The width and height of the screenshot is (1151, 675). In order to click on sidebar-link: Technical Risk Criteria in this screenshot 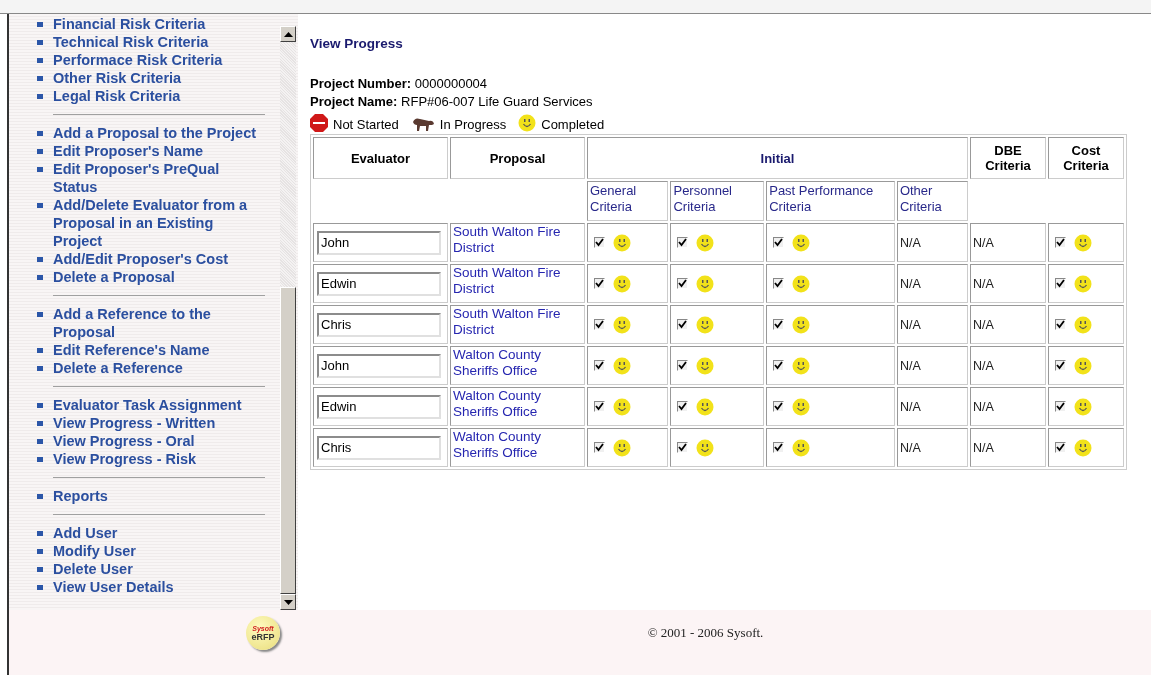, I will do `click(159, 42)`.